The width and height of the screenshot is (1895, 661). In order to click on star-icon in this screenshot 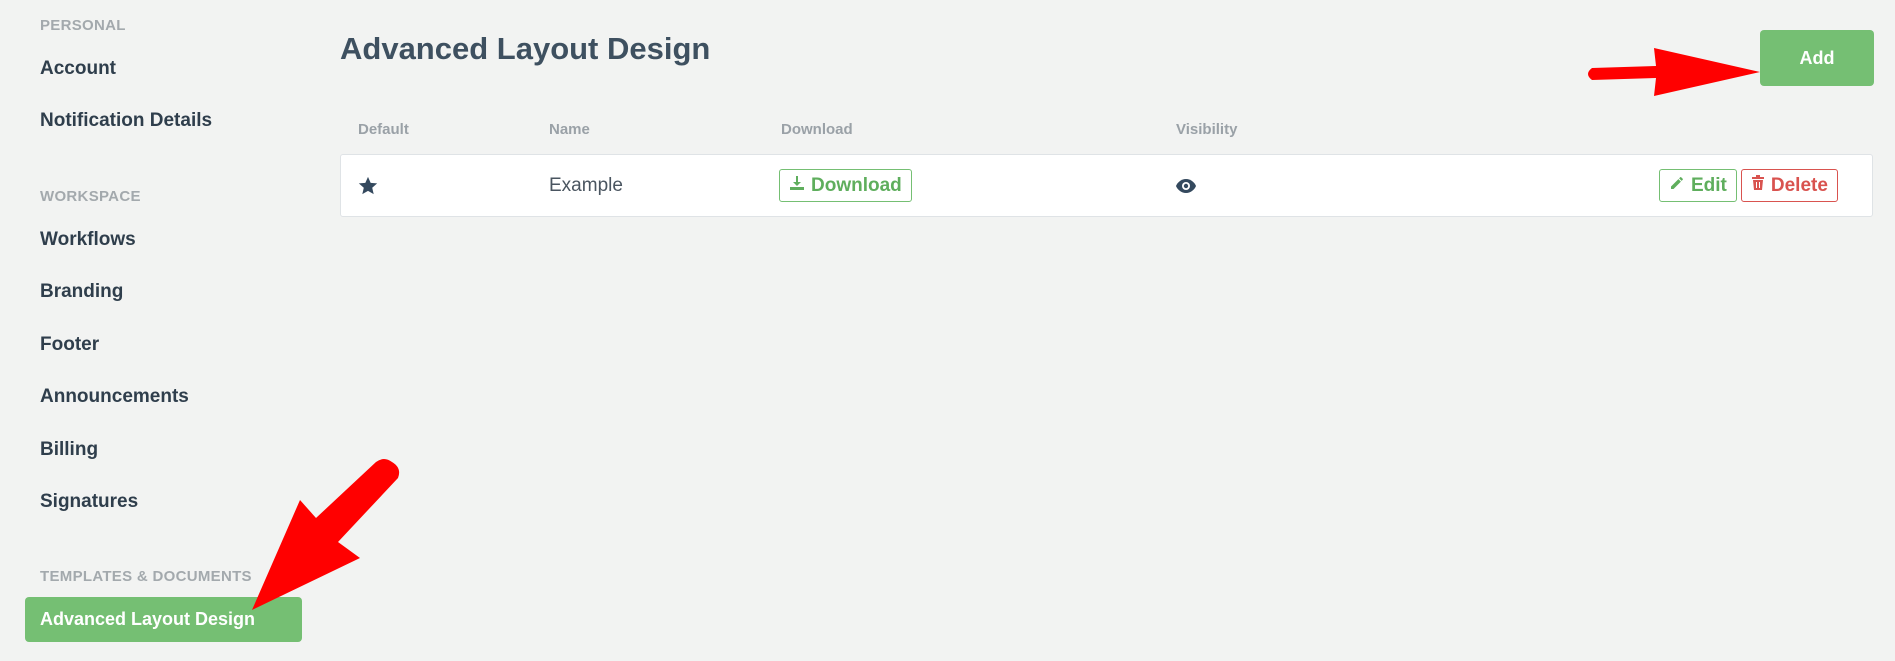, I will do `click(368, 185)`.